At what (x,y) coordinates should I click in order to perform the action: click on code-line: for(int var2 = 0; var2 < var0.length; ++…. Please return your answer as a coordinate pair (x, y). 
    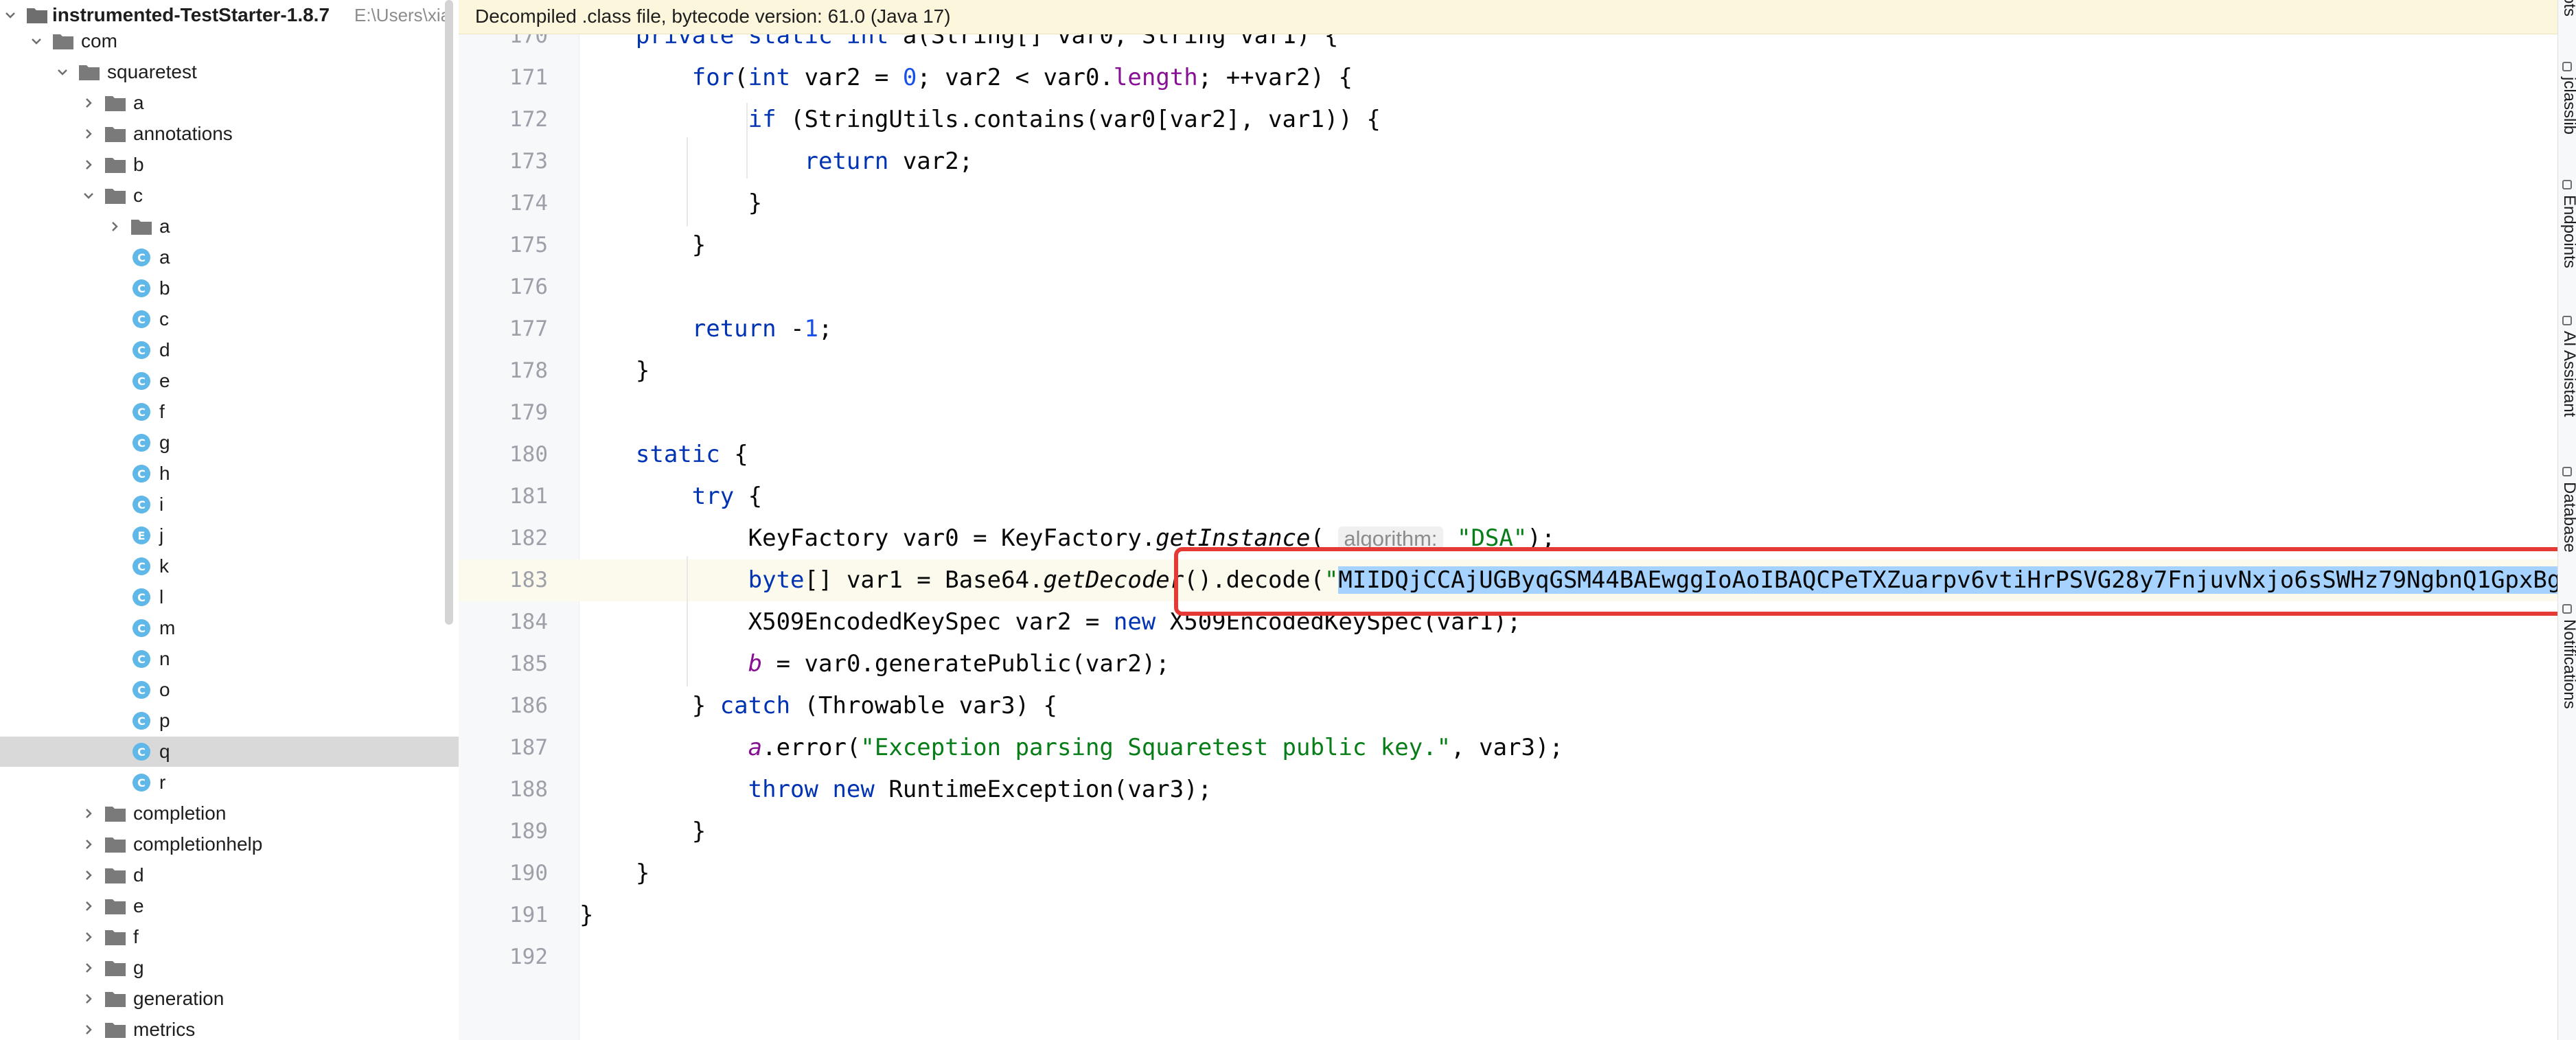
    Looking at the image, I should click on (1568, 78).